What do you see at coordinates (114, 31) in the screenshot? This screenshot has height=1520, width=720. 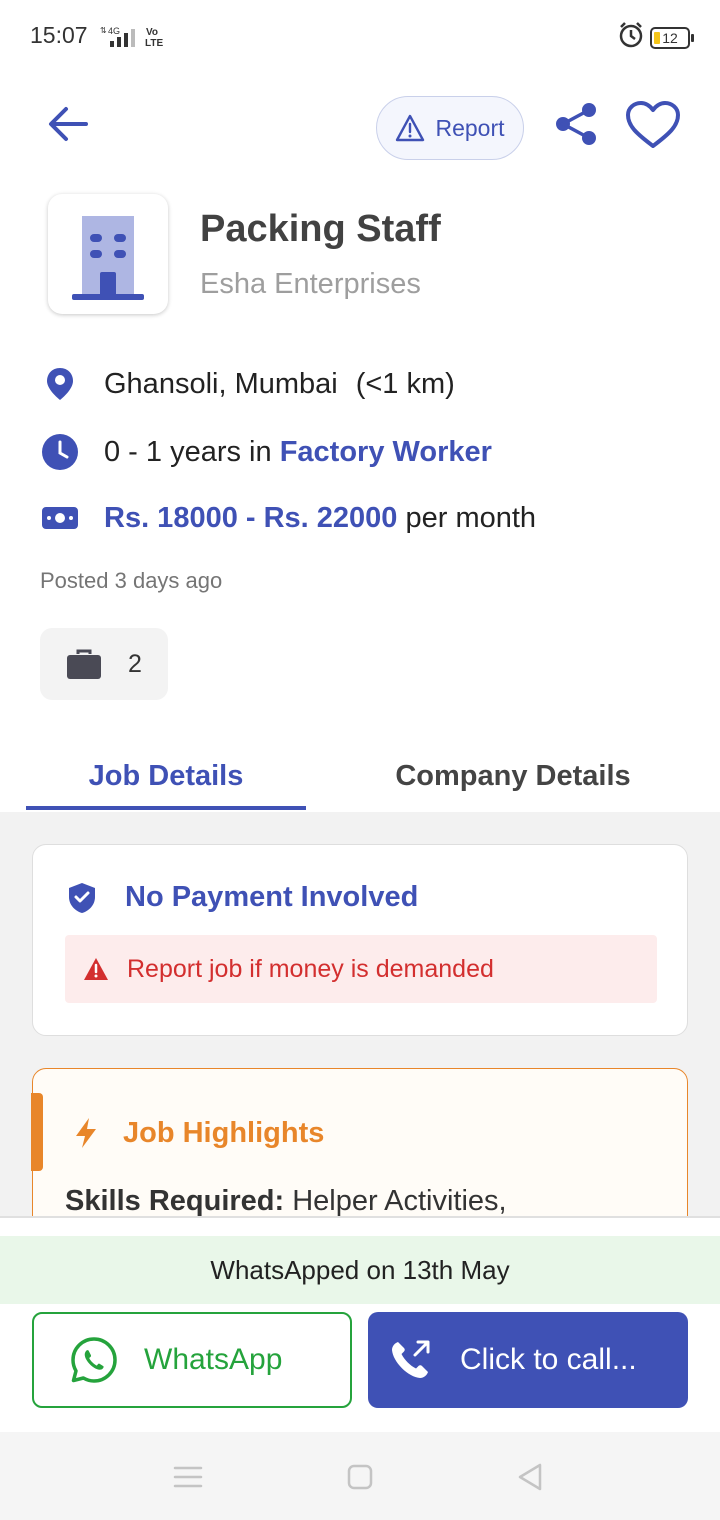 I see `network-type: 4G` at bounding box center [114, 31].